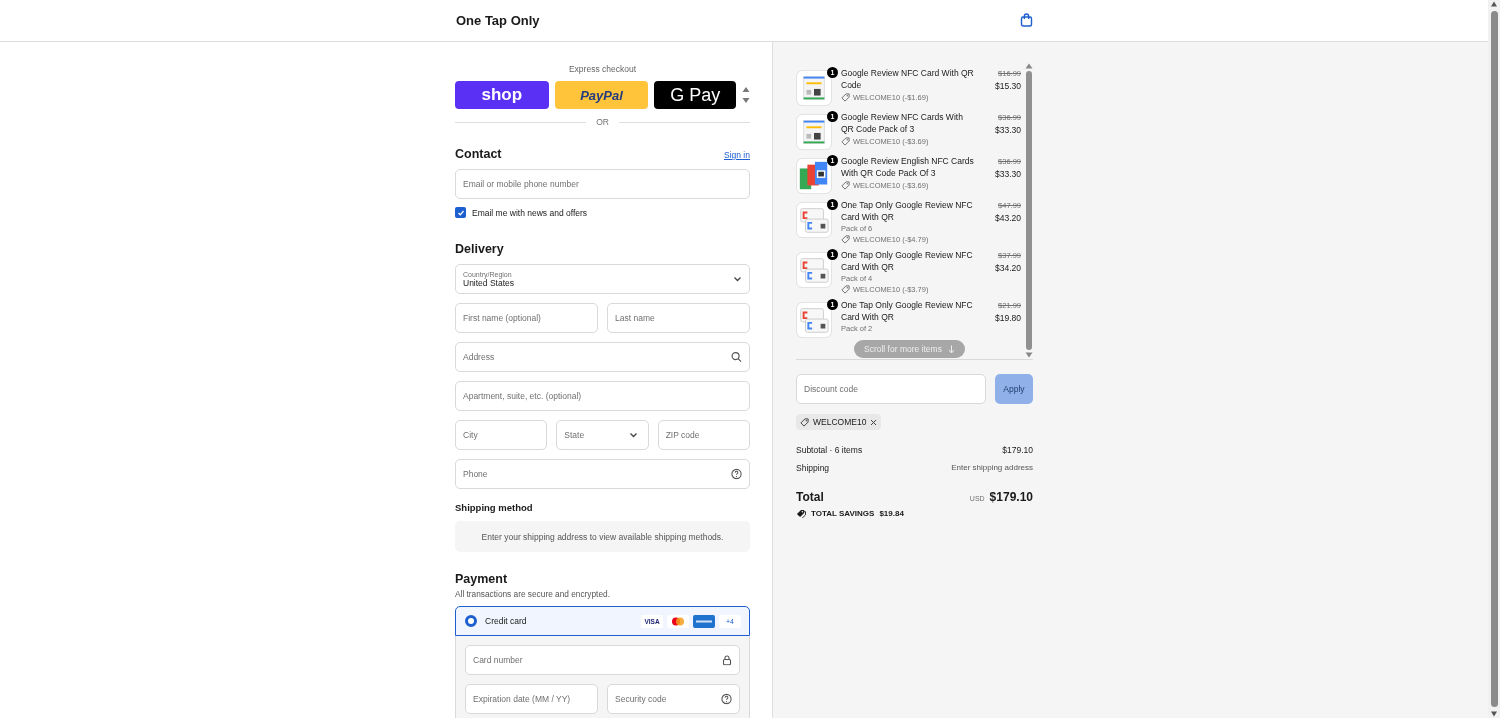 The width and height of the screenshot is (1500, 718). What do you see at coordinates (602, 122) in the screenshot?
I see `divider-label: OR` at bounding box center [602, 122].